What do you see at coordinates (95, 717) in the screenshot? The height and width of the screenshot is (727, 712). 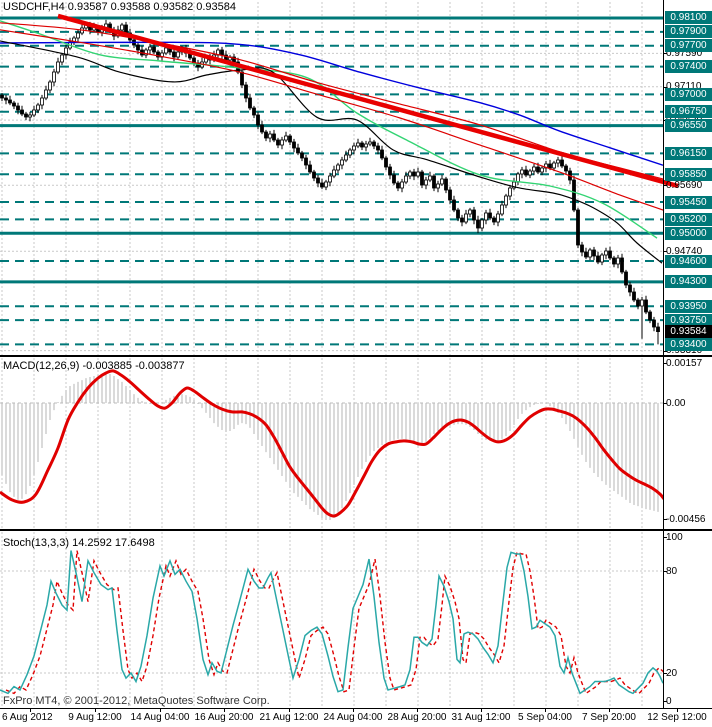 I see `time-axis-label: 9 Aug 12:00` at bounding box center [95, 717].